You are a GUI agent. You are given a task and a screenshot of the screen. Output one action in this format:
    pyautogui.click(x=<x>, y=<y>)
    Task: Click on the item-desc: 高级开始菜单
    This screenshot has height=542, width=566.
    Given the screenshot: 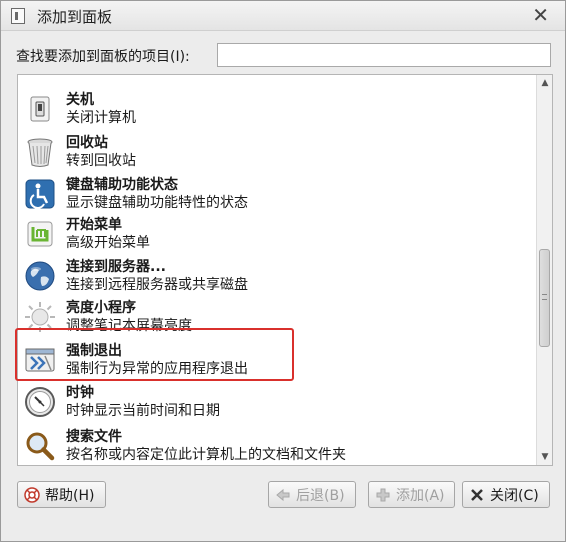 What is the action you would take?
    pyautogui.click(x=108, y=243)
    